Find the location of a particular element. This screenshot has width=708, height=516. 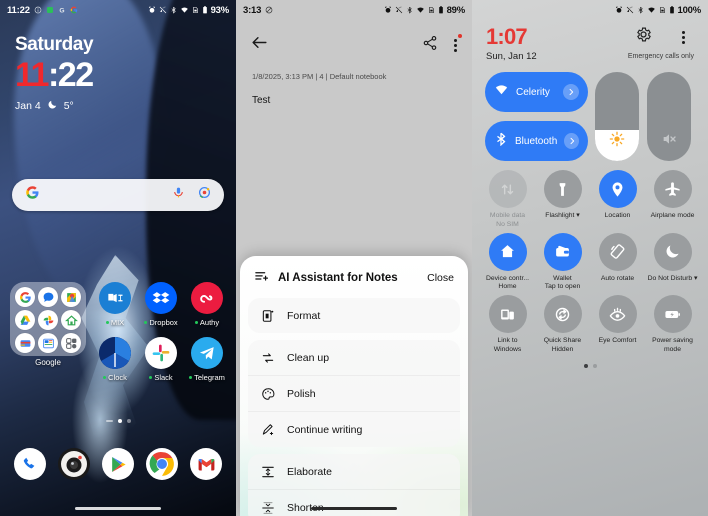

info-circle-icon is located at coordinates (38, 10).